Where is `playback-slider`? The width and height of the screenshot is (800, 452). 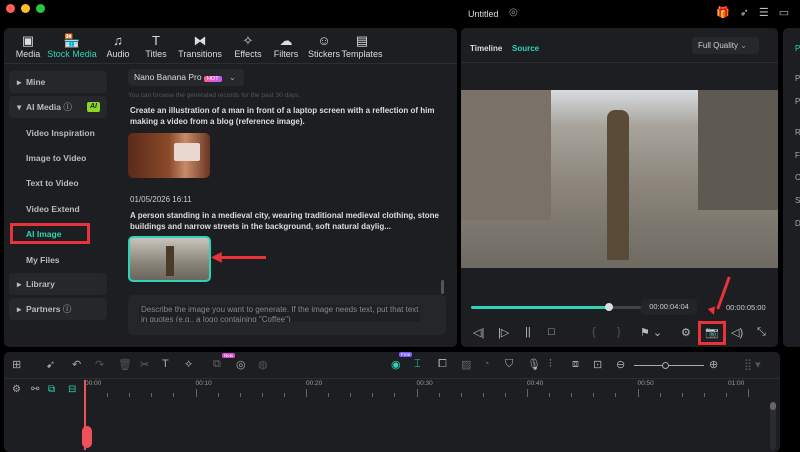 playback-slider is located at coordinates (556, 307).